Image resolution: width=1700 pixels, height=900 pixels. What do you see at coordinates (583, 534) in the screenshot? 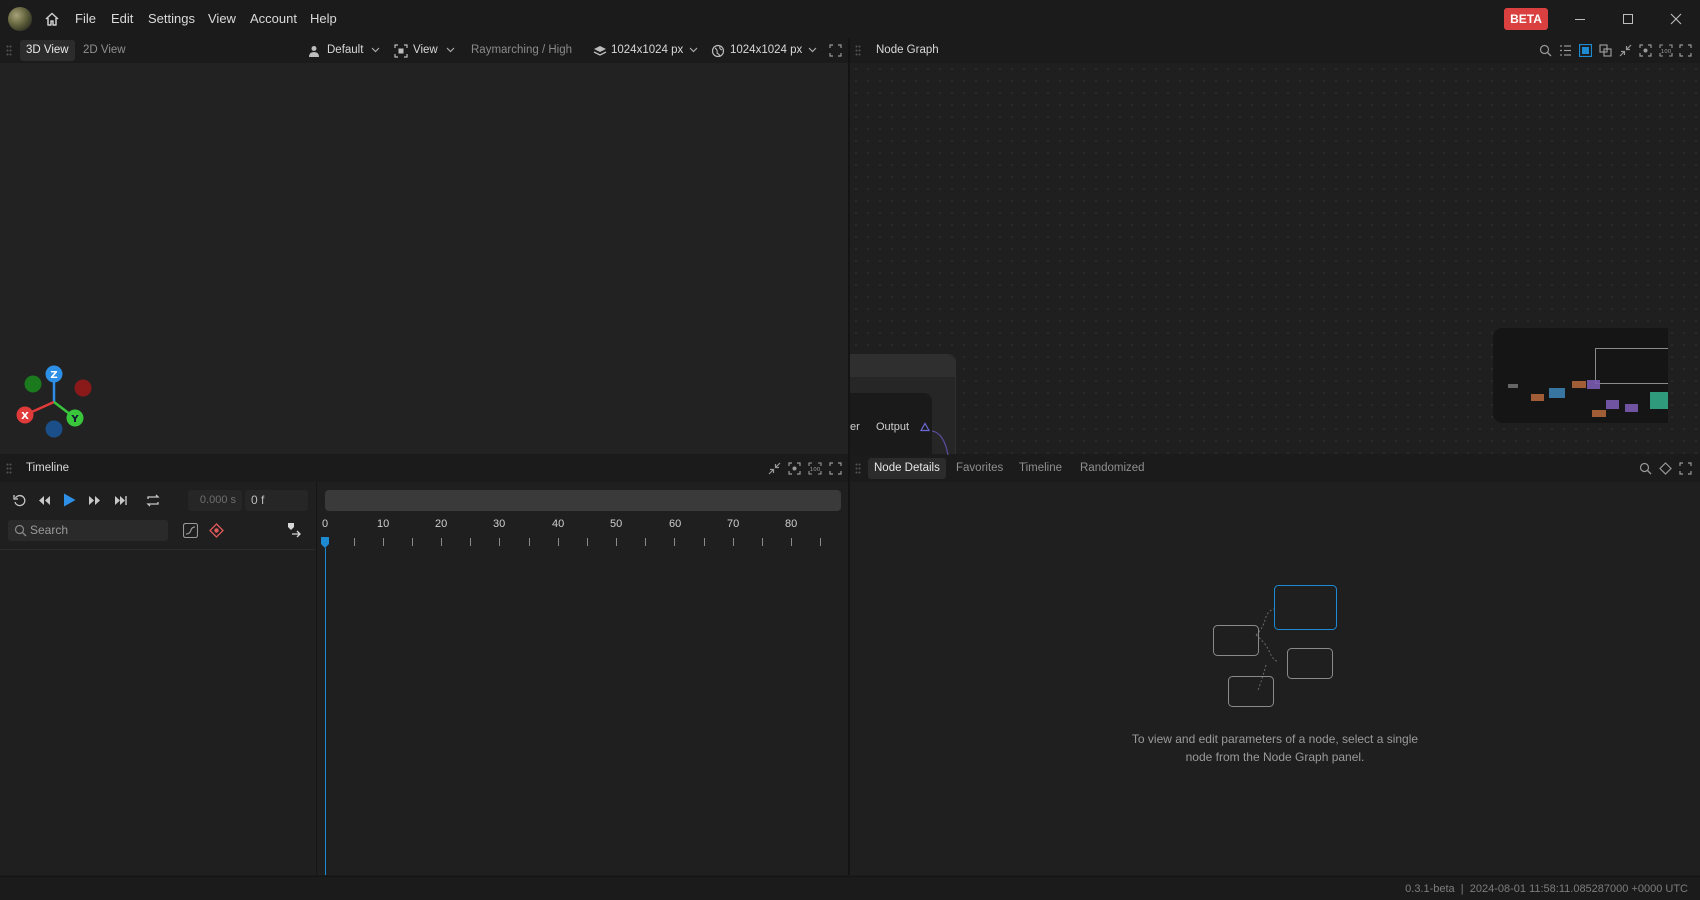
I see `timeline-ruler: 0 10 20 30 40 50 60 70 80` at bounding box center [583, 534].